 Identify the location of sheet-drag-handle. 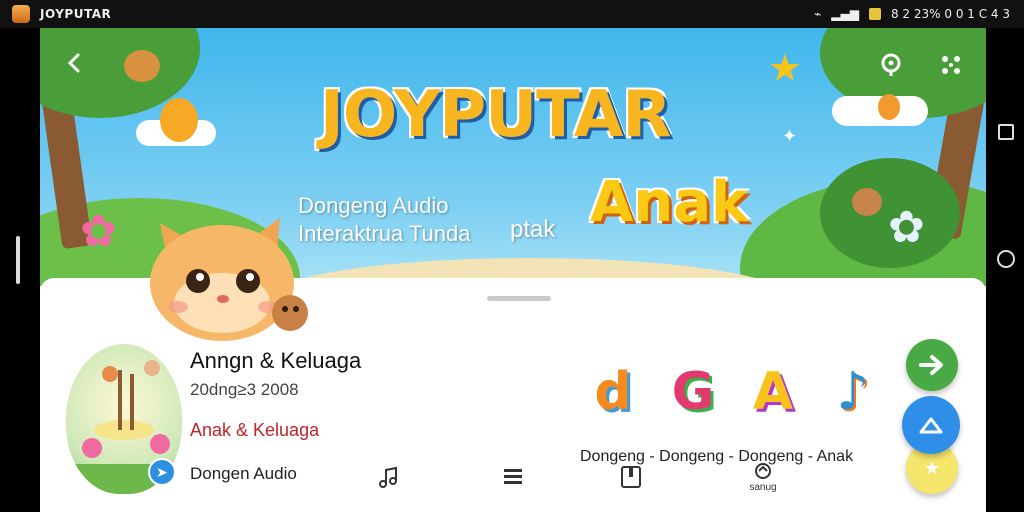
(519, 298).